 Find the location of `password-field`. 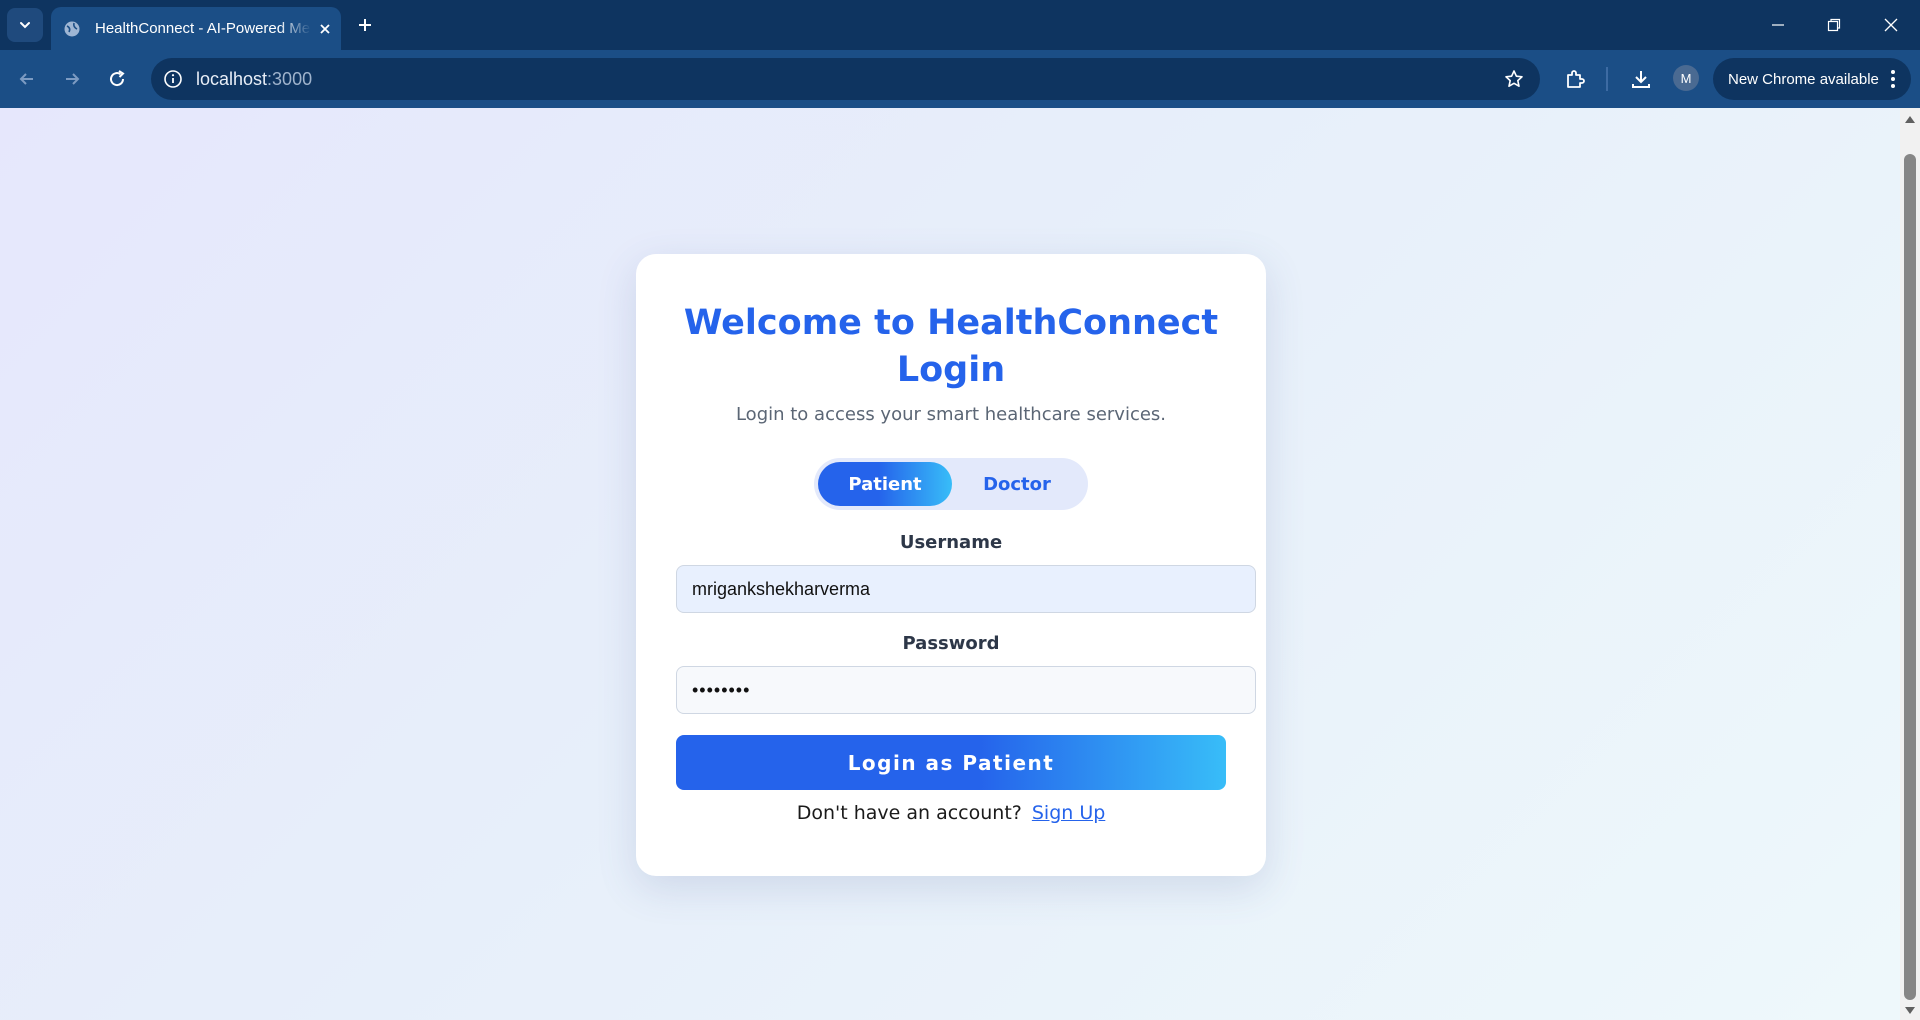

password-field is located at coordinates (966, 690).